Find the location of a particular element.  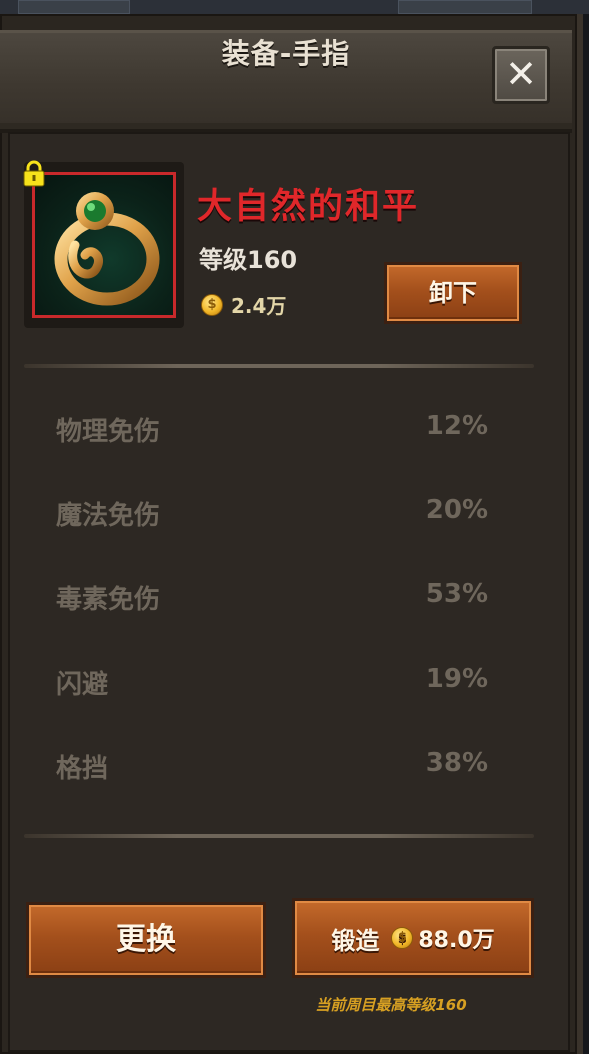

close-button: ✕ is located at coordinates (521, 75).